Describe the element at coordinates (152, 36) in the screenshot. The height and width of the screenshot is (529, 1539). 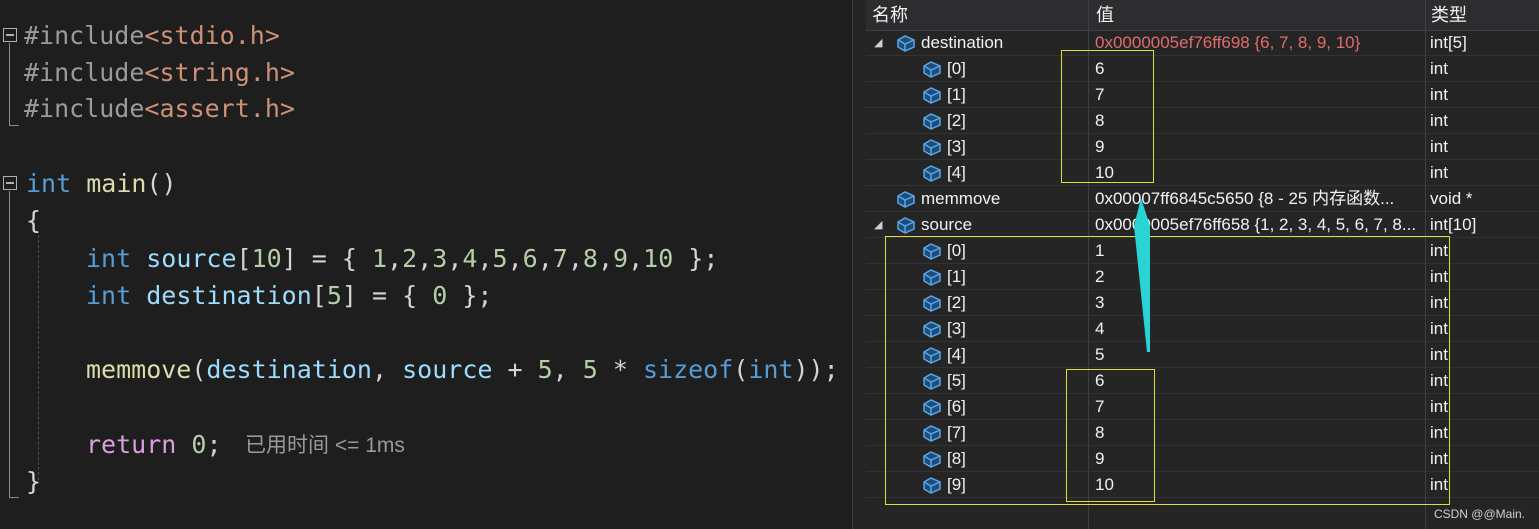
I see `include-stdio-line: #include<stdio.h>` at that location.